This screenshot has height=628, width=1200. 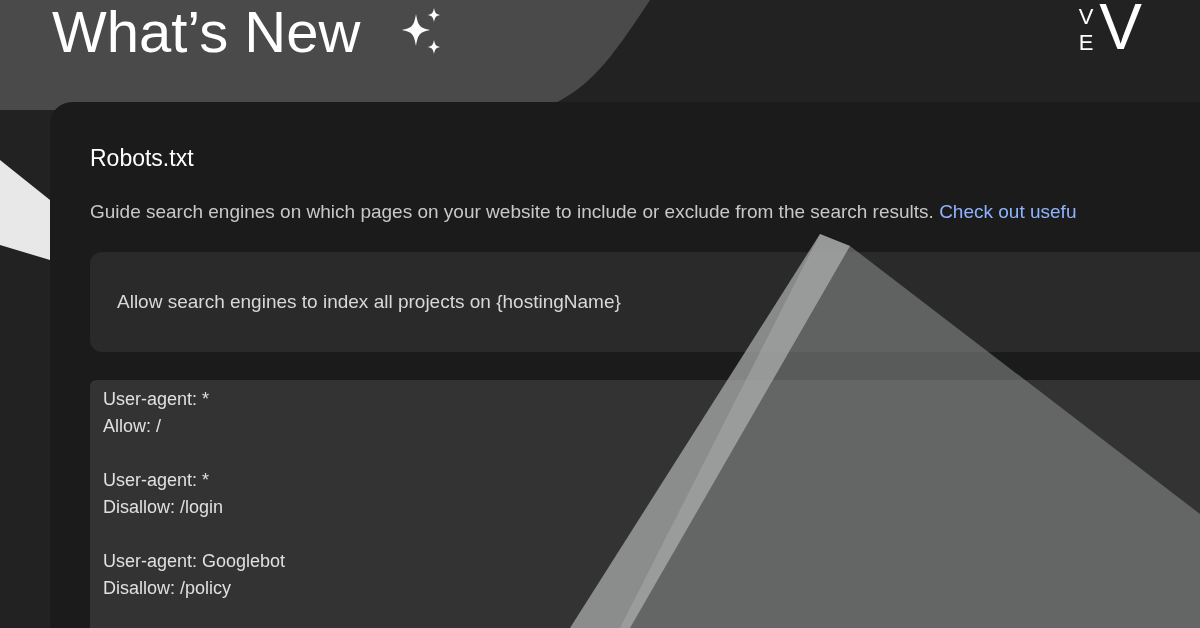 I want to click on code-line: Disallow: /login, so click(x=164, y=507).